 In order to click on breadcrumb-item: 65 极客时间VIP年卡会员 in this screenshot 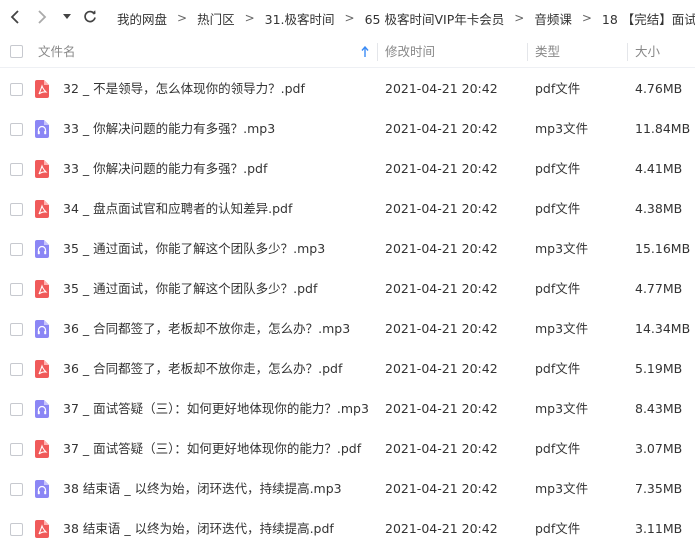, I will do `click(435, 18)`.